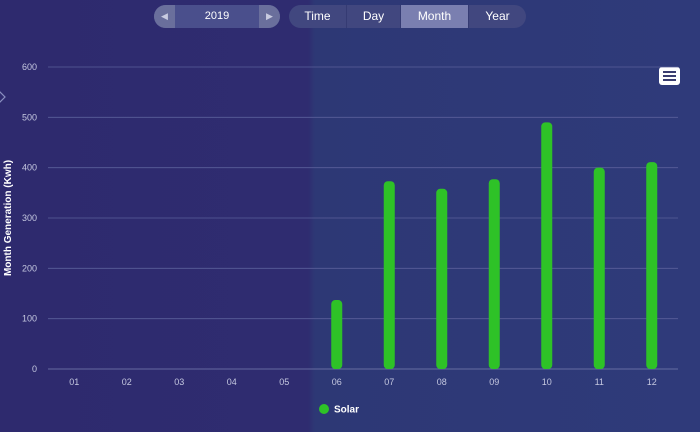  What do you see at coordinates (29, 168) in the screenshot?
I see `y-tick-label: 400` at bounding box center [29, 168].